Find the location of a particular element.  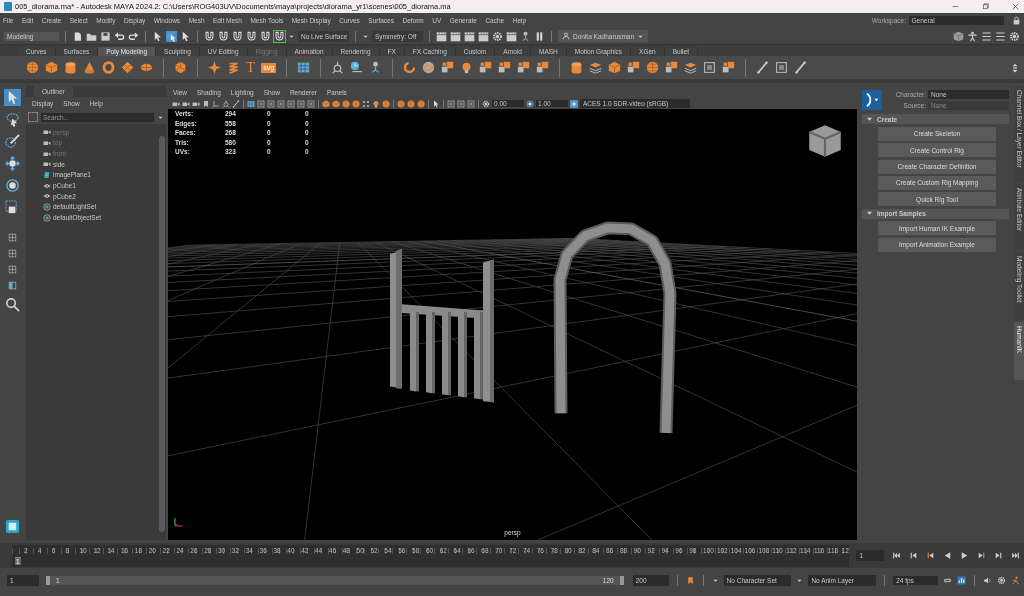

layers-icon is located at coordinates (596, 67).